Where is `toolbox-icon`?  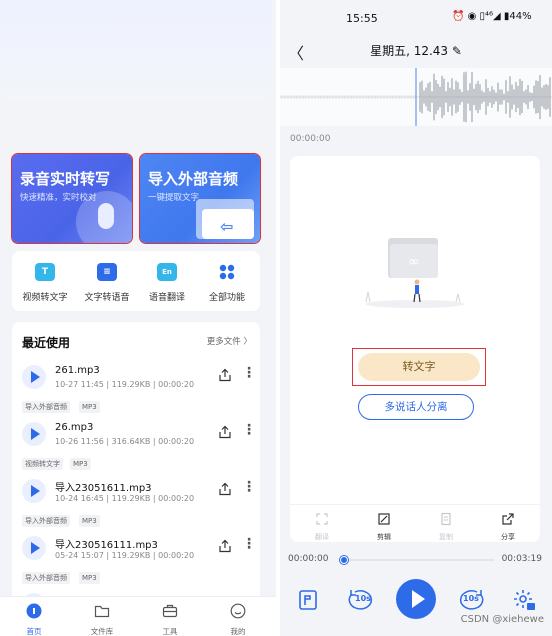 toolbox-icon is located at coordinates (170, 611).